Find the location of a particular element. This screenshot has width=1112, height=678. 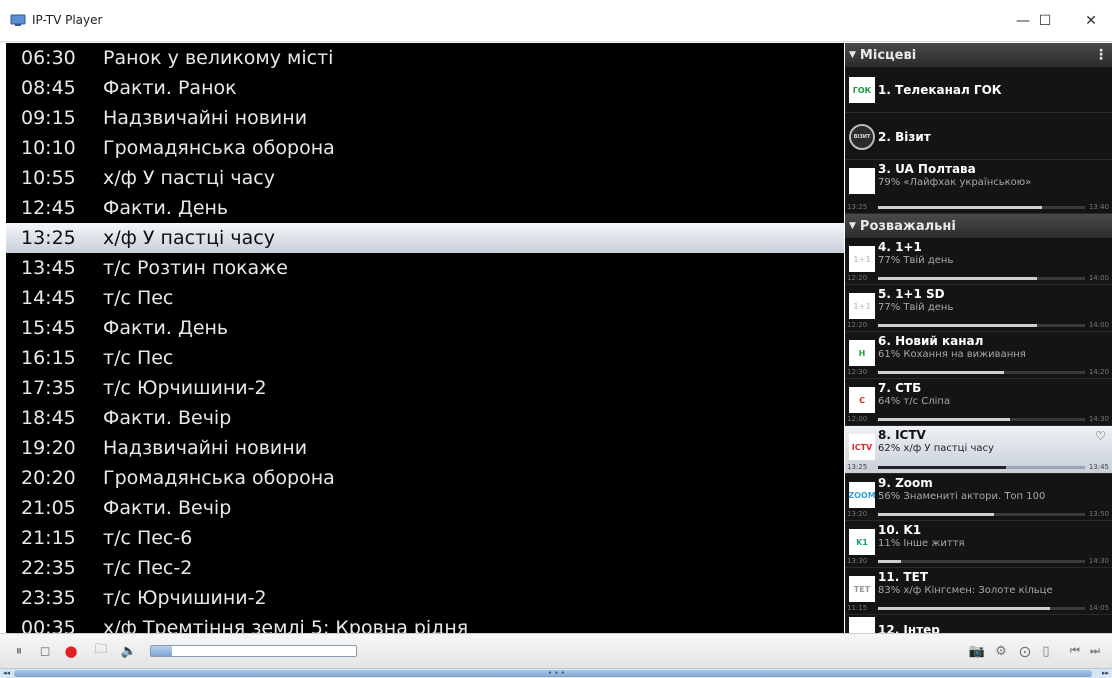

snapshot-button: 📷 is located at coordinates (977, 651).